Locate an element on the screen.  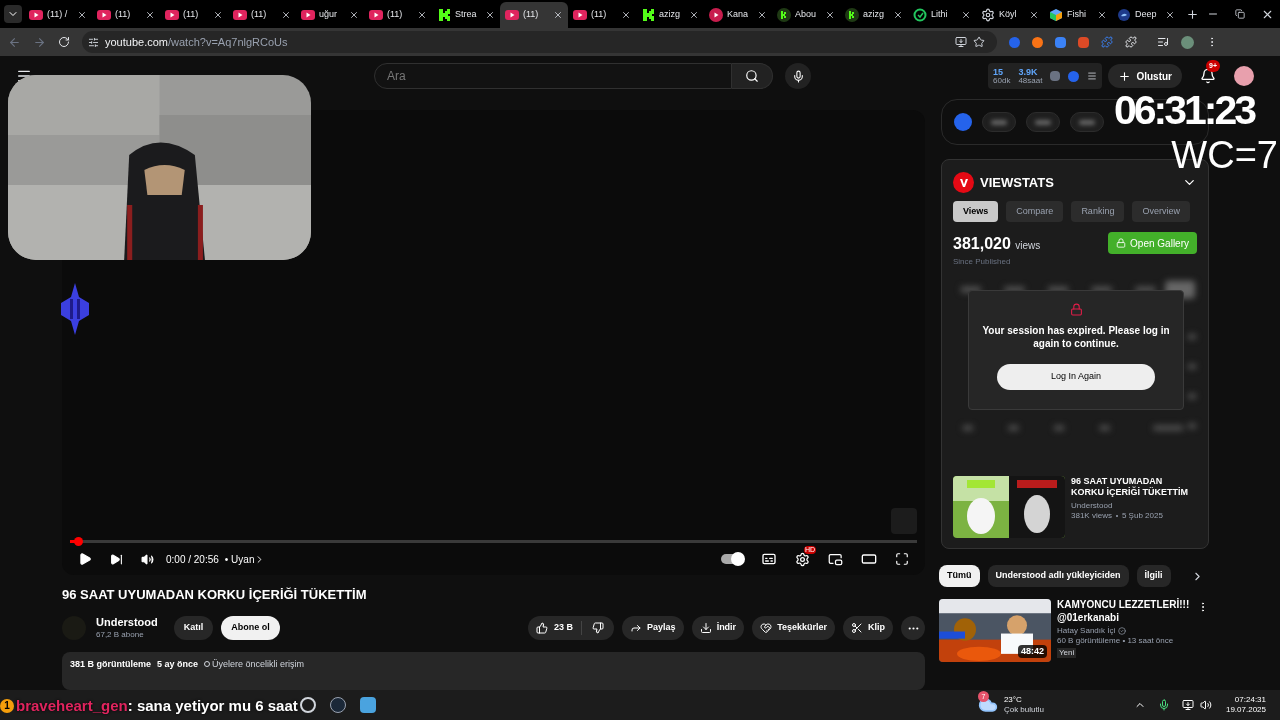
browser-tab: Lithi is located at coordinates (942, 15).